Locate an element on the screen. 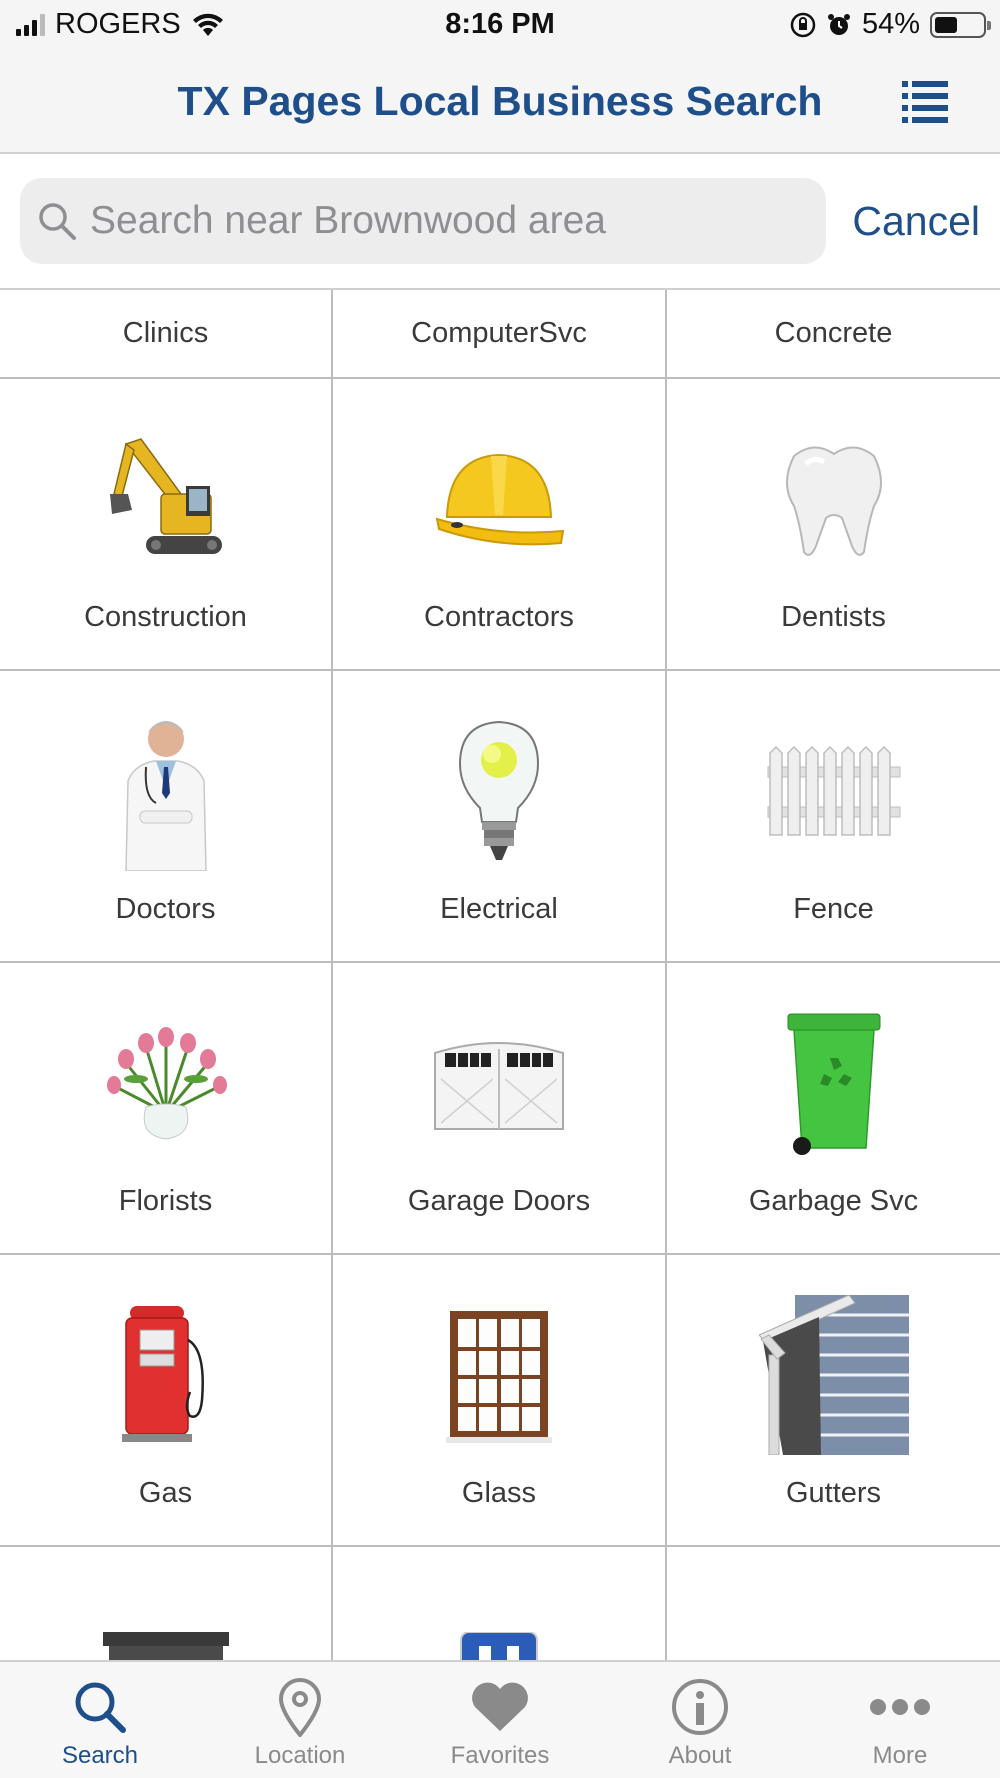  category-gas: Gas is located at coordinates (166, 1401).